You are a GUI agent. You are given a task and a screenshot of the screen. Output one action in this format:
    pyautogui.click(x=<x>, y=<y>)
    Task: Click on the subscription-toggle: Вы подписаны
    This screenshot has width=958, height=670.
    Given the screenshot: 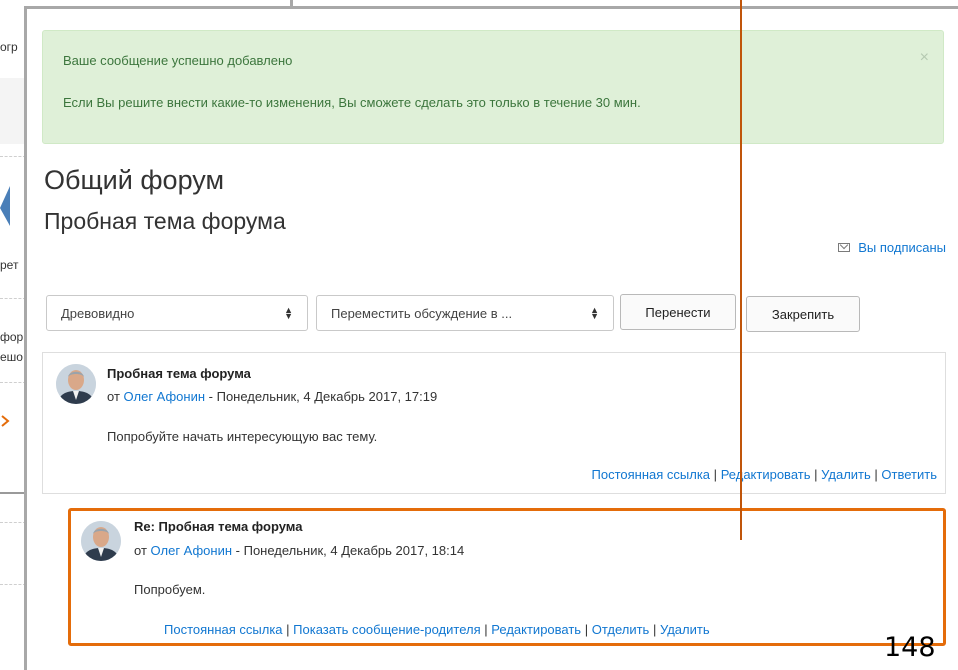 What is the action you would take?
    pyautogui.click(x=892, y=247)
    